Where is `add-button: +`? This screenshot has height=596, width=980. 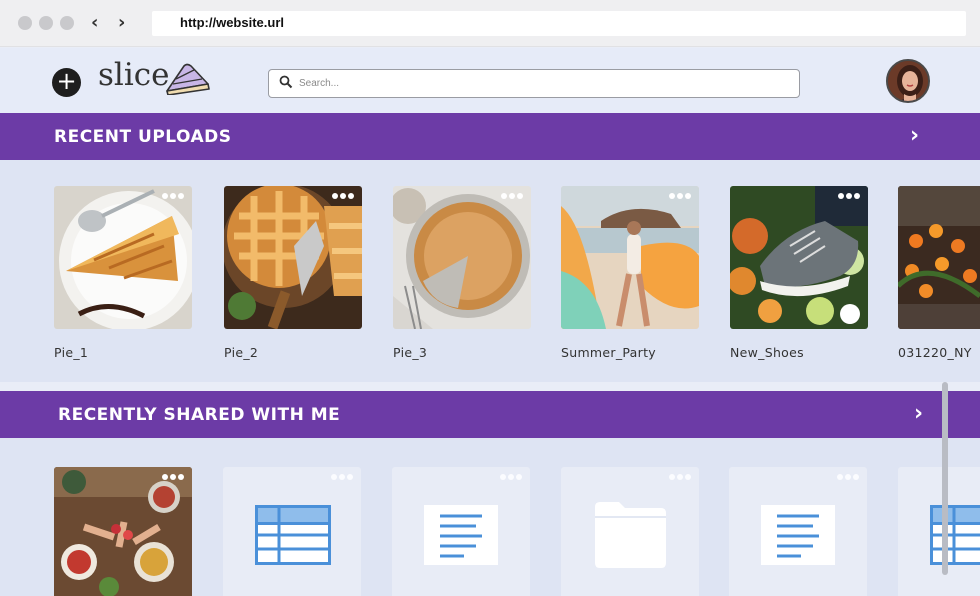
add-button: + is located at coordinates (66, 82).